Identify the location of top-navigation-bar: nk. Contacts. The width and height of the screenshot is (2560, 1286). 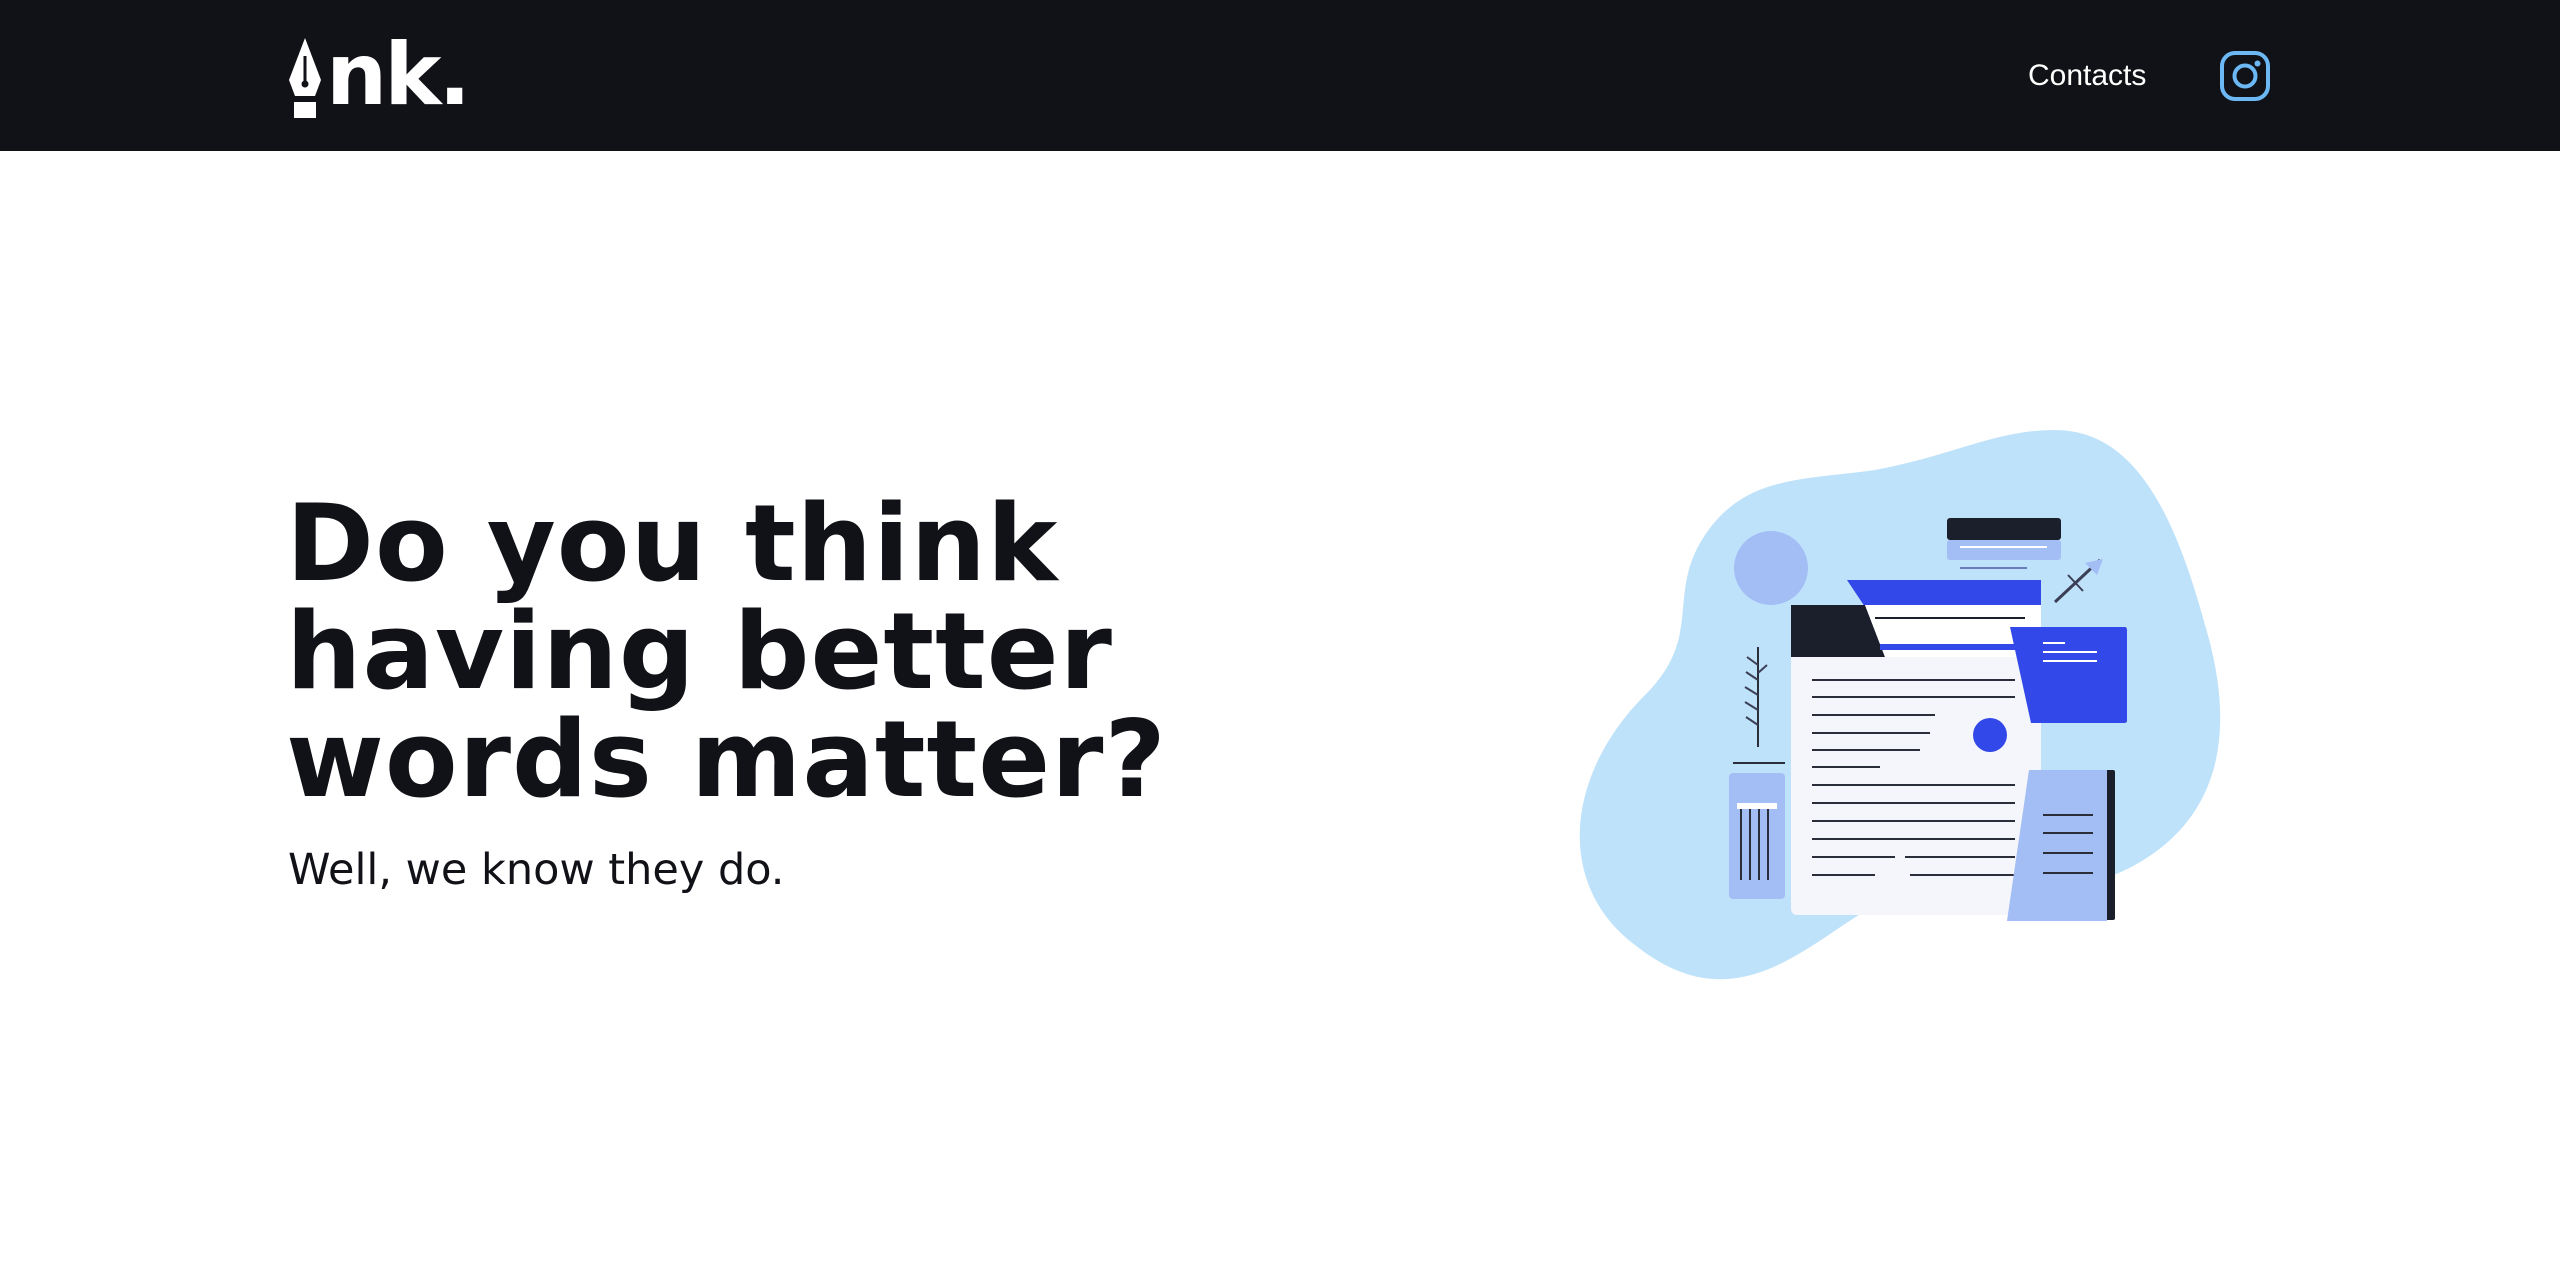
(1280, 75).